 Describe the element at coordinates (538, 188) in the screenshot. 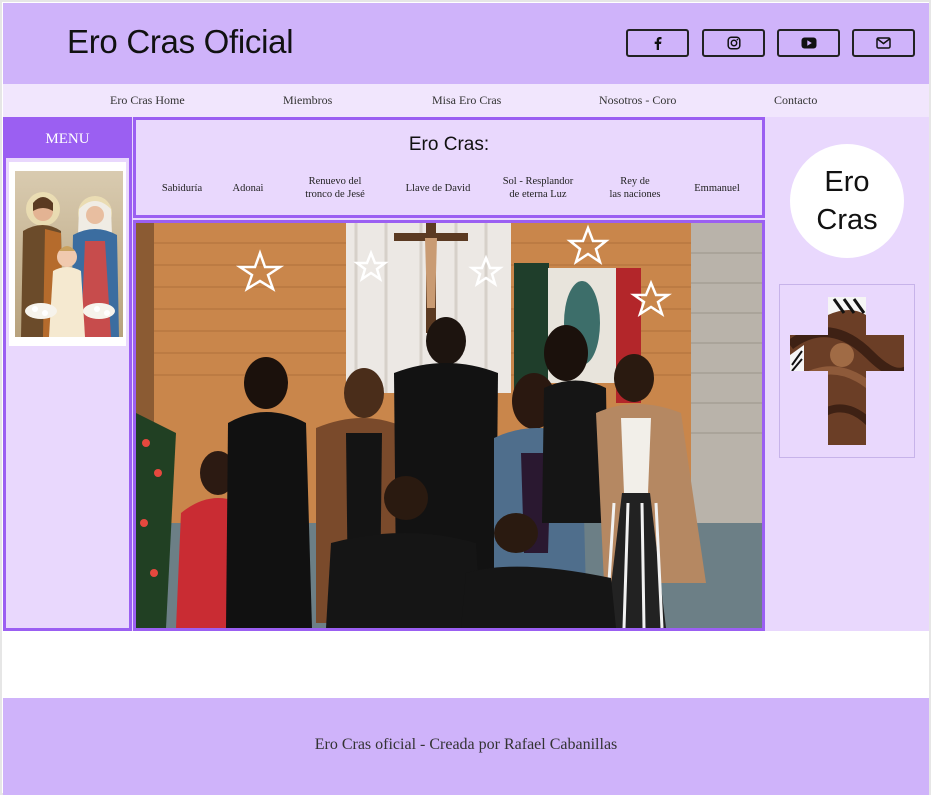

I see `topic-sol: Sol - Resplandor de eterna Luz` at that location.